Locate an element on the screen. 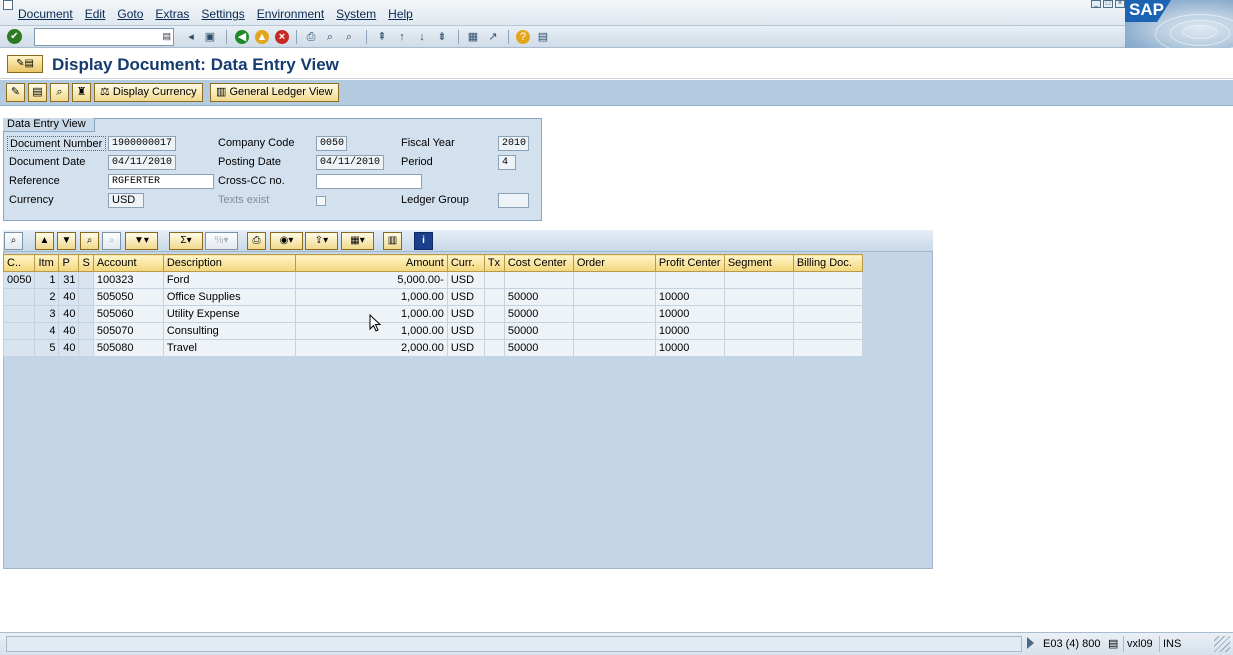  next-page-icon: ↓ is located at coordinates (422, 37).